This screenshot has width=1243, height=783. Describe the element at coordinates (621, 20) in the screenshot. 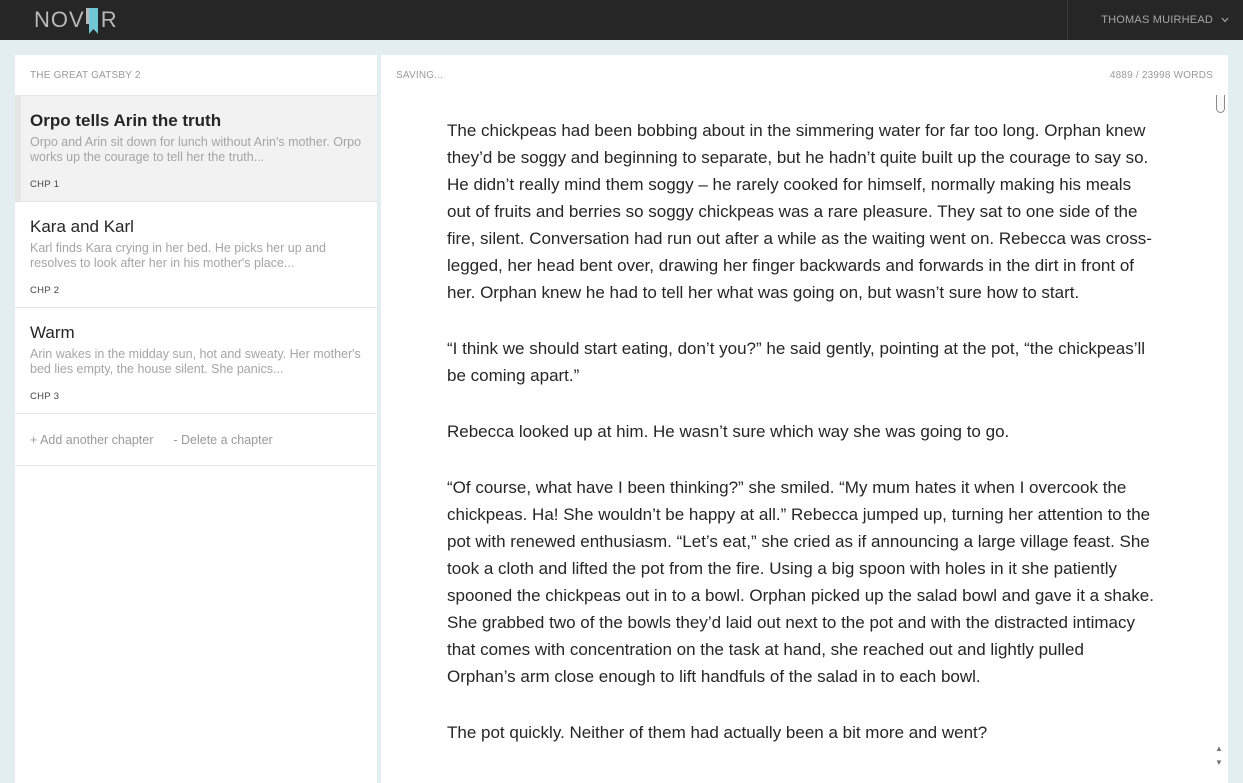

I see `top-bar: NOV R THOMAS MUIRHEAD` at that location.